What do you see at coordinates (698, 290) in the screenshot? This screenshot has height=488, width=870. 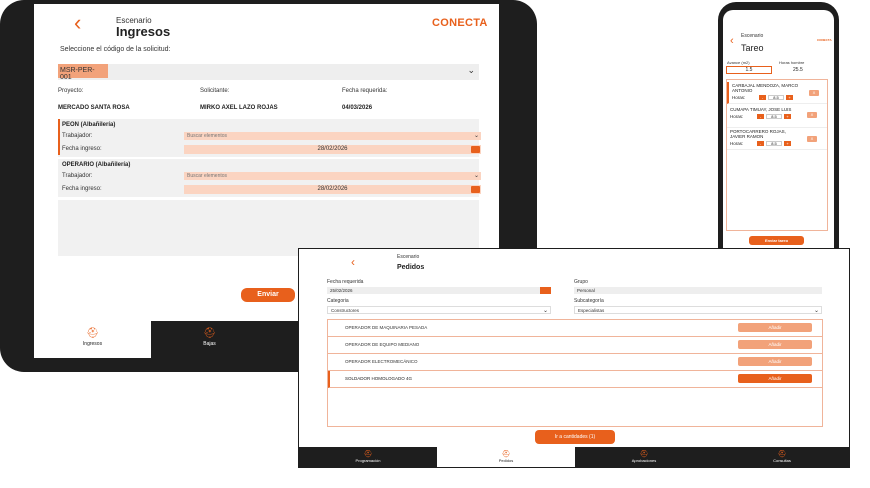 I see `group-field: Personal` at bounding box center [698, 290].